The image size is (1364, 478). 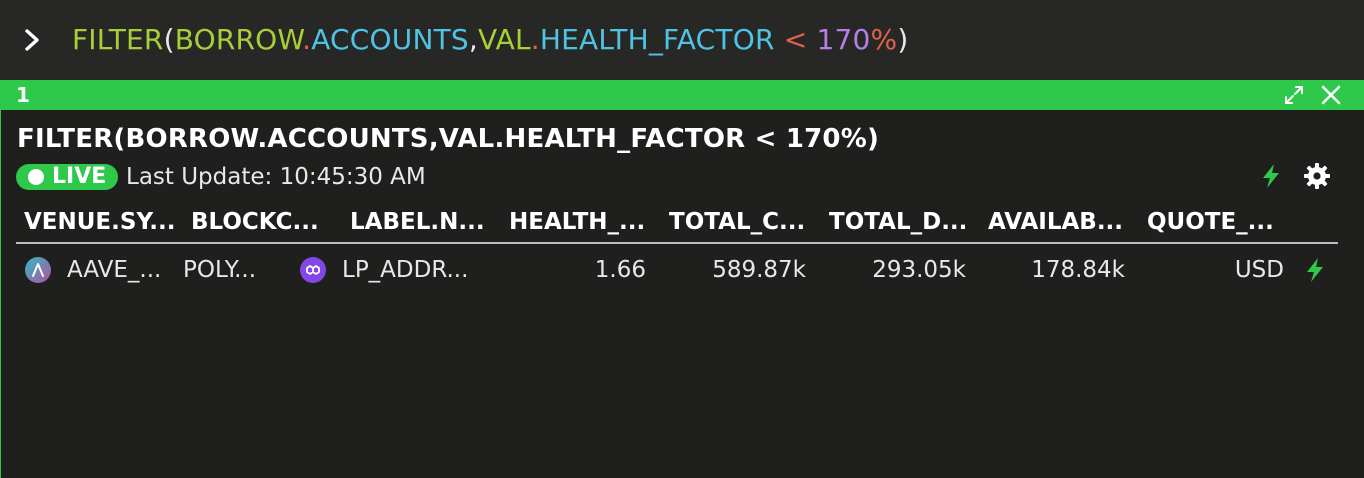 I want to click on cmd-token-object: VAL, so click(x=504, y=39).